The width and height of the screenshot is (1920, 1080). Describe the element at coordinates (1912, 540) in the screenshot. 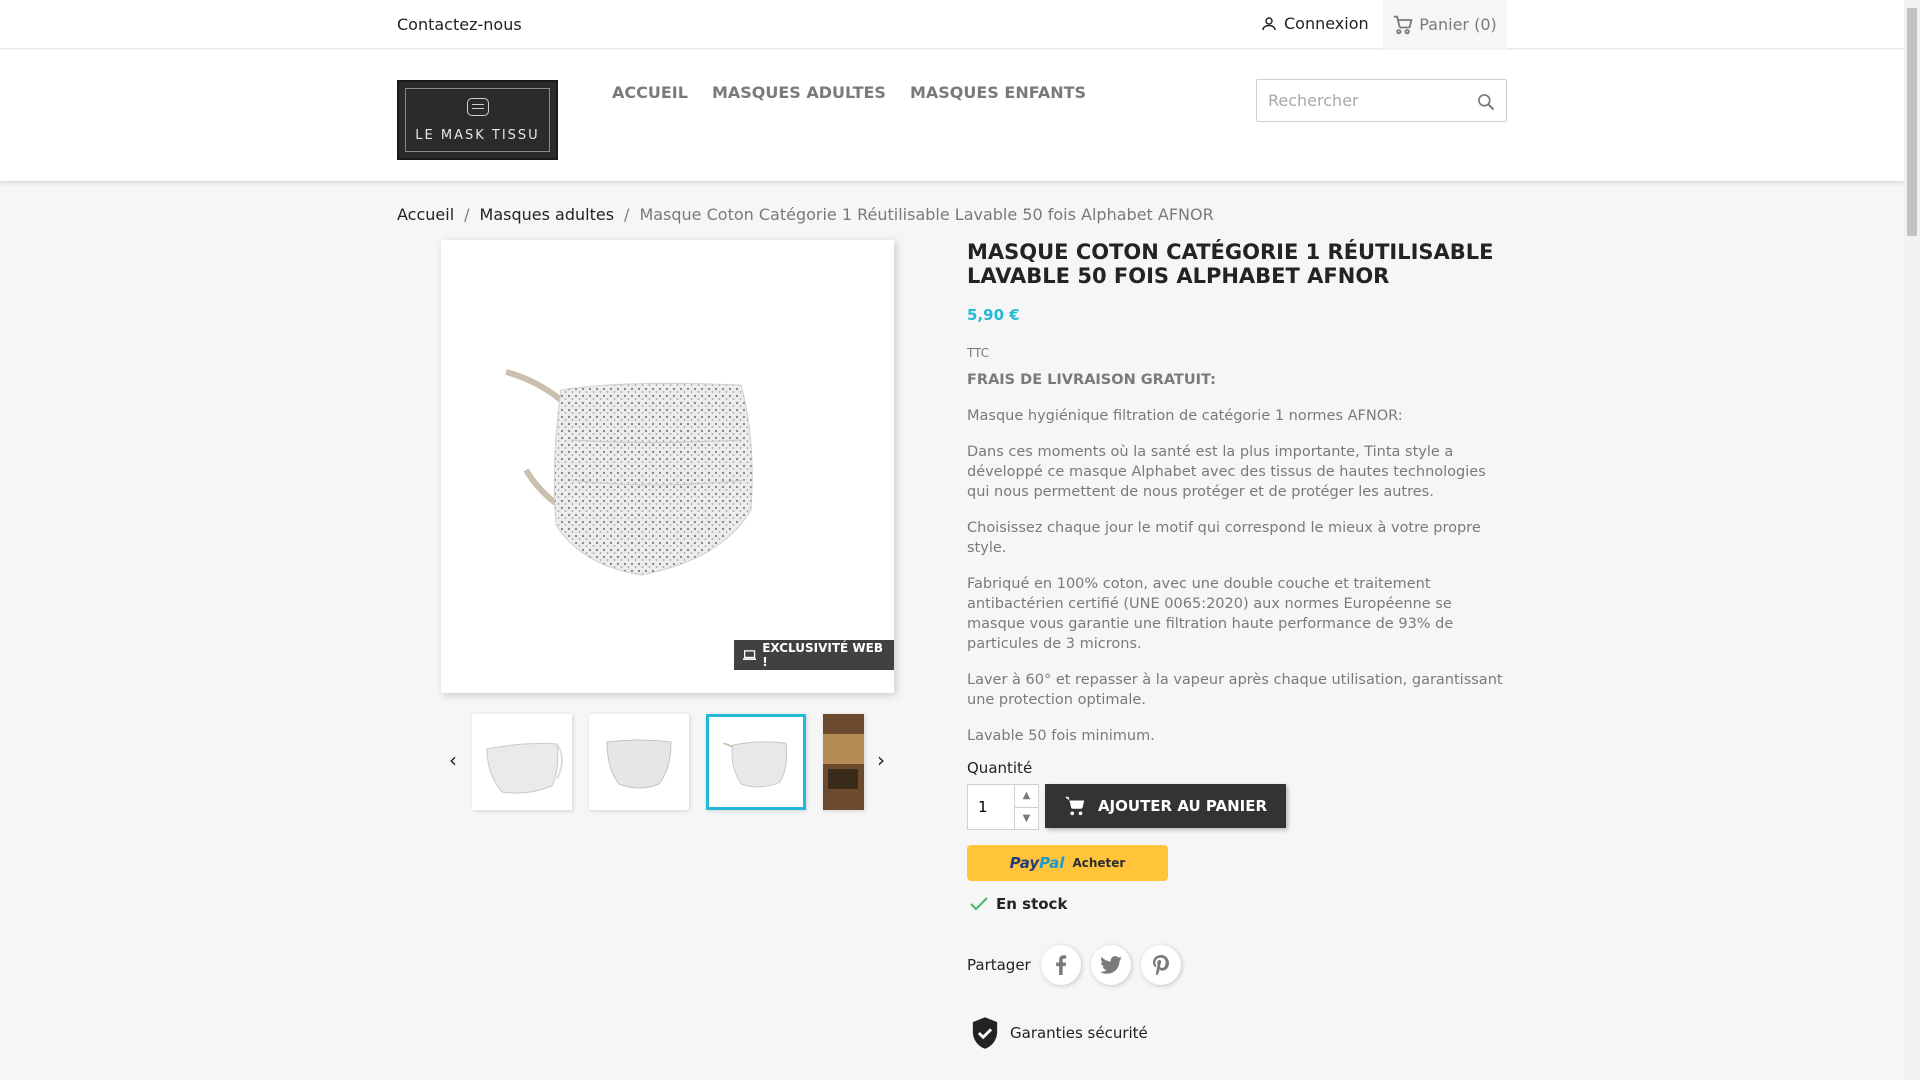

I see `page-scrollbar` at that location.